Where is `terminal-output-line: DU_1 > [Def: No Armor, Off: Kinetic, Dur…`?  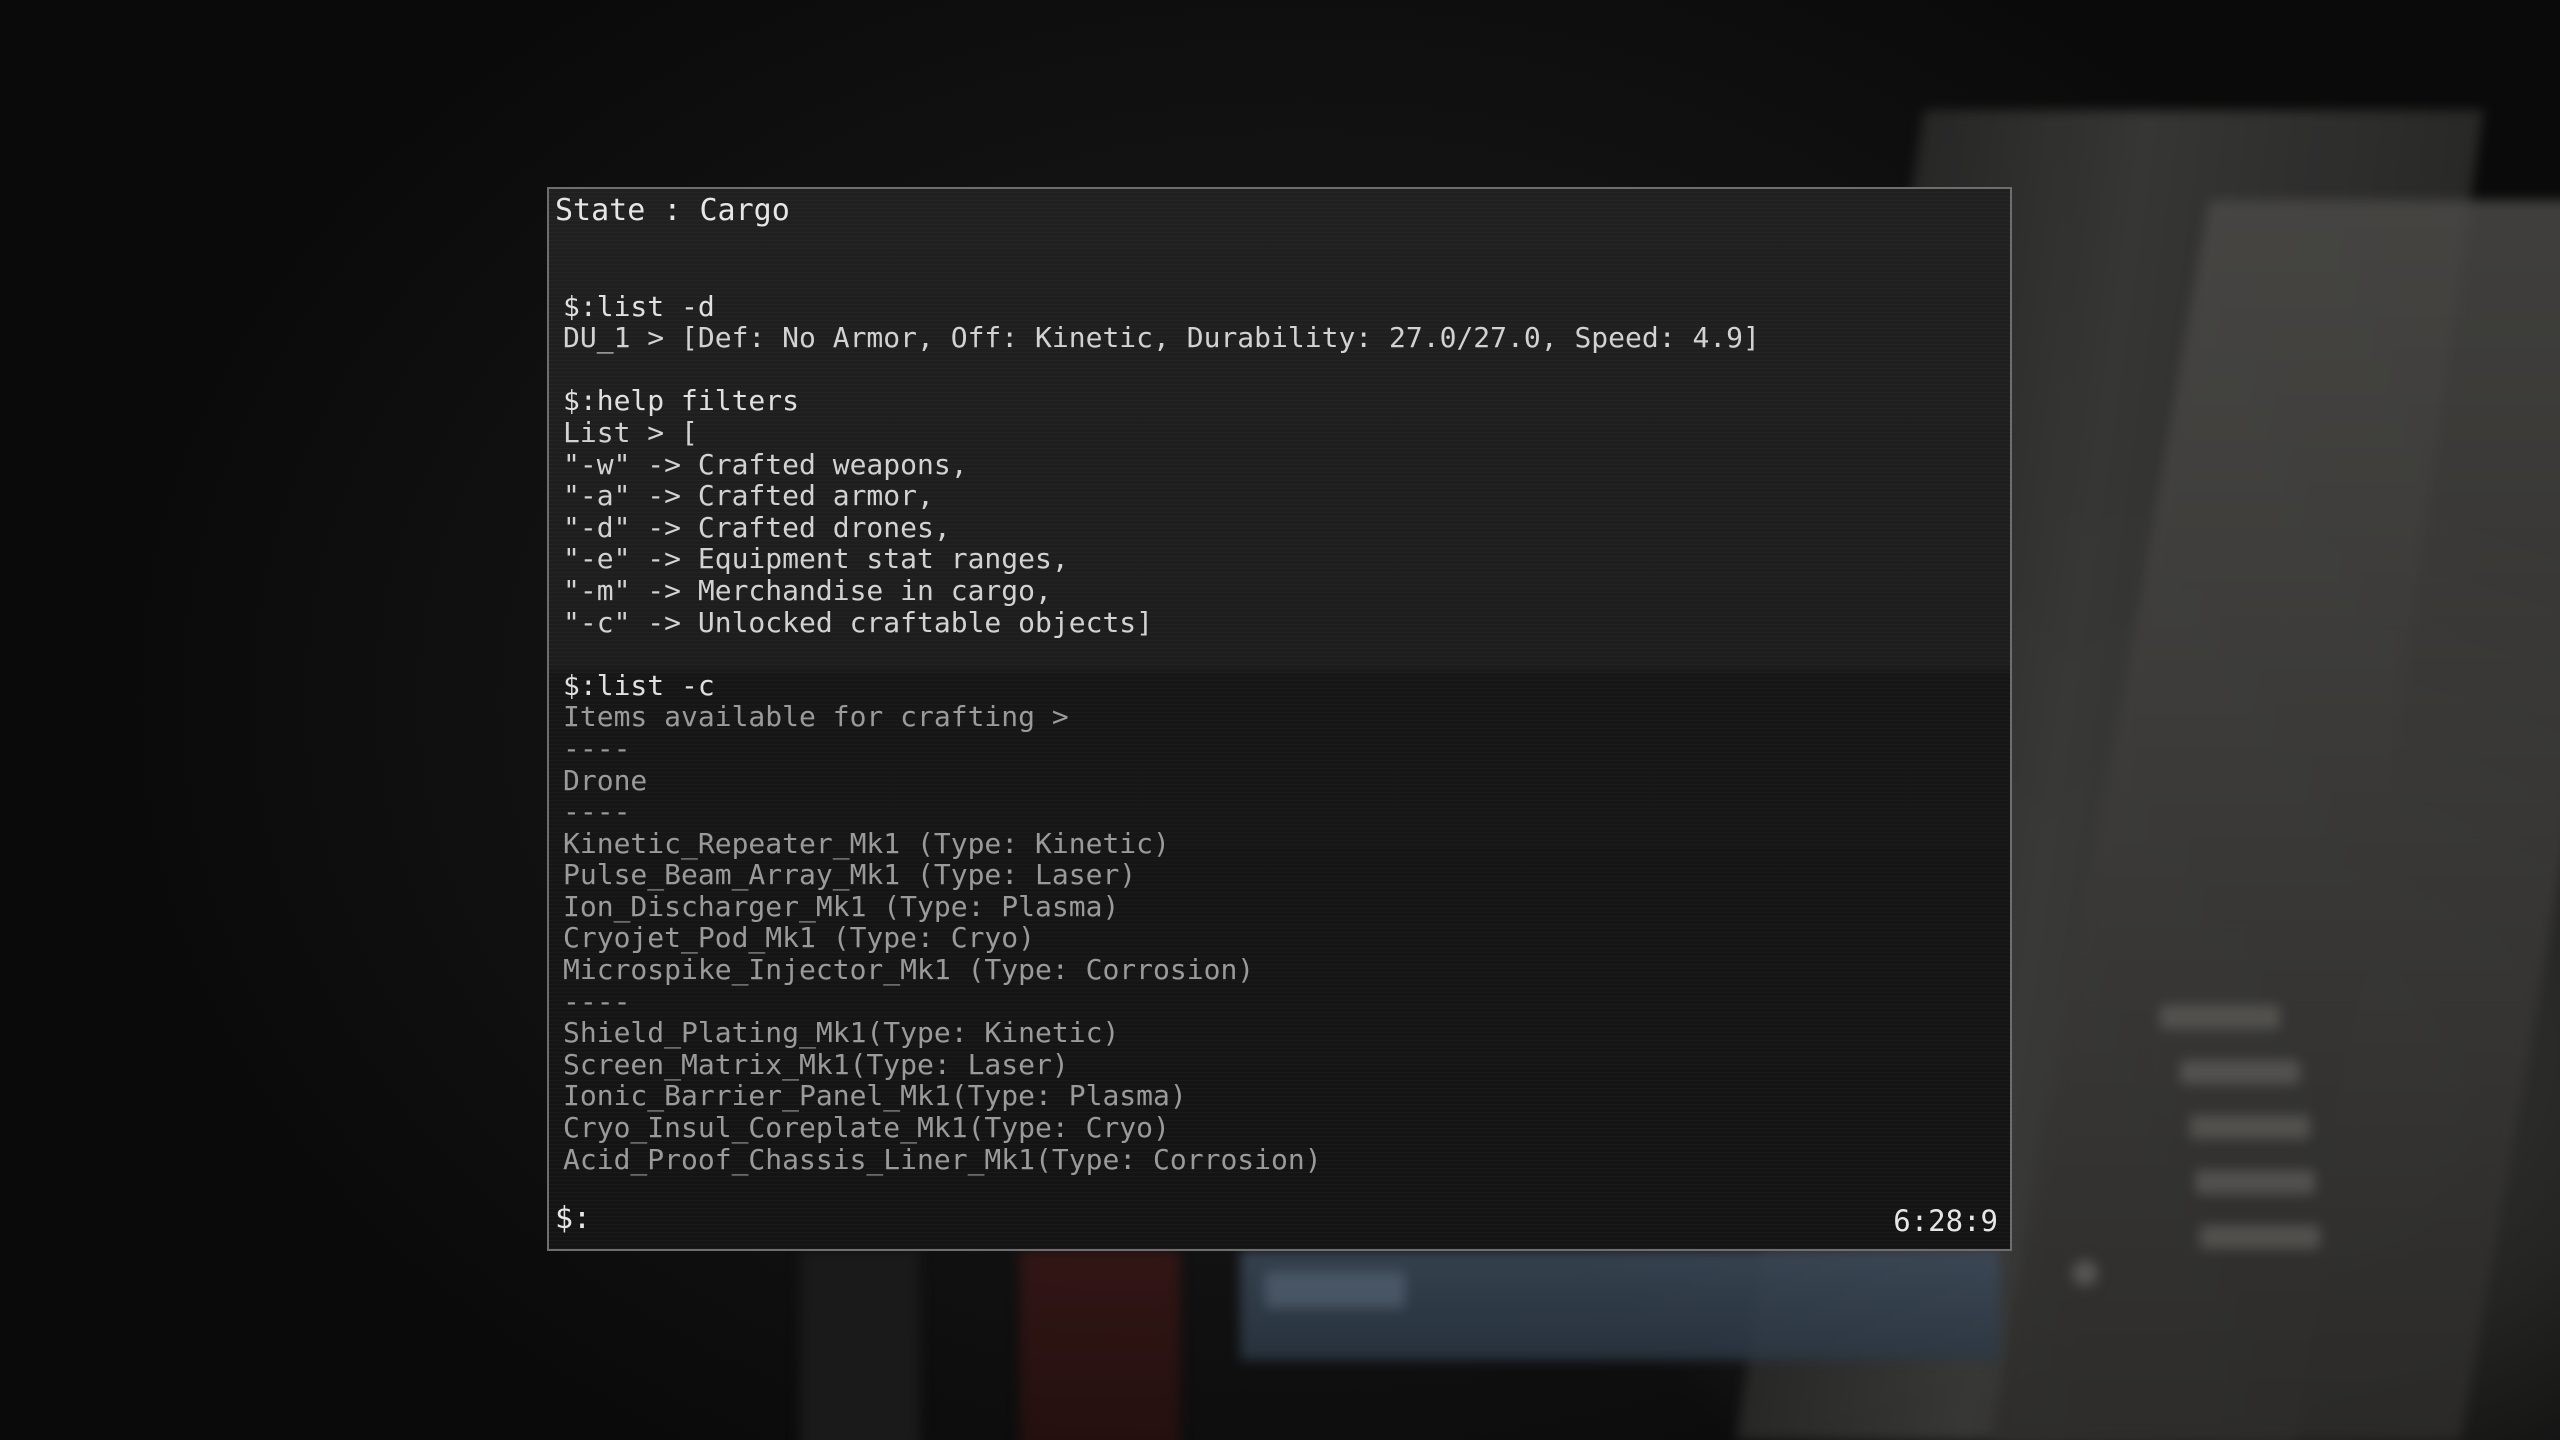
terminal-output-line: DU_1 > [Def: No Armor, Off: Kinetic, Dur… is located at coordinates (1161, 338).